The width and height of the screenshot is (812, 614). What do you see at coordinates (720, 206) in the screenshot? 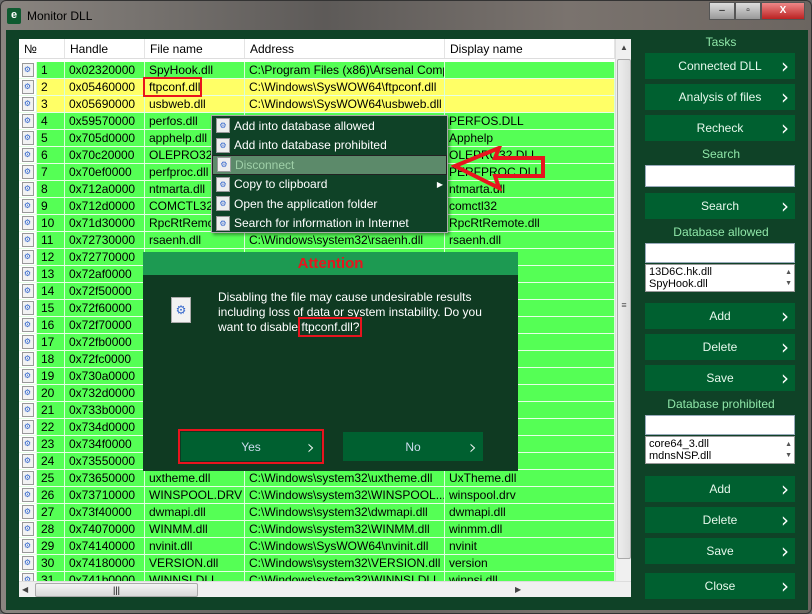
I see `search-button: Search ›` at bounding box center [720, 206].